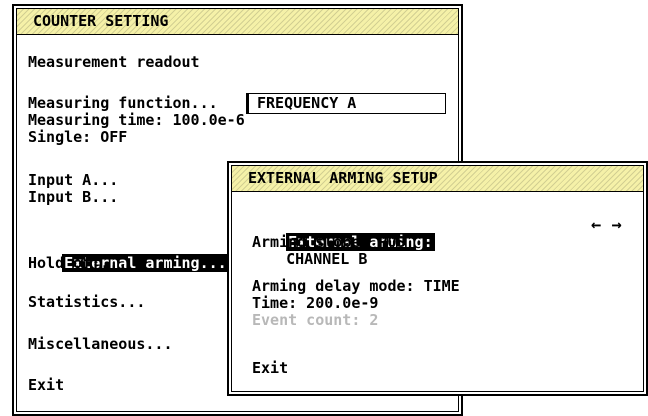 Image resolution: width=648 pixels, height=416 pixels. What do you see at coordinates (46, 385) in the screenshot?
I see `exit-item: Exit` at bounding box center [46, 385].